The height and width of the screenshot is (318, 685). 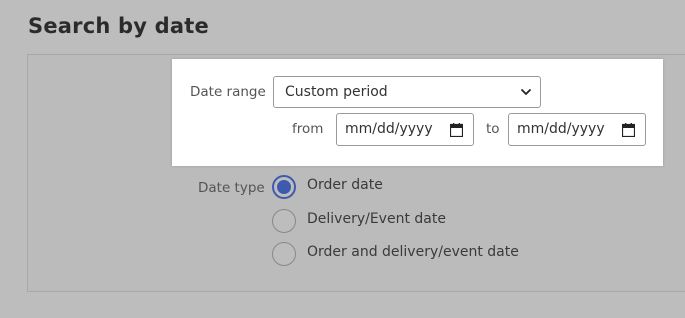 What do you see at coordinates (413, 252) in the screenshot?
I see `radio-label: Order and delivery/event date` at bounding box center [413, 252].